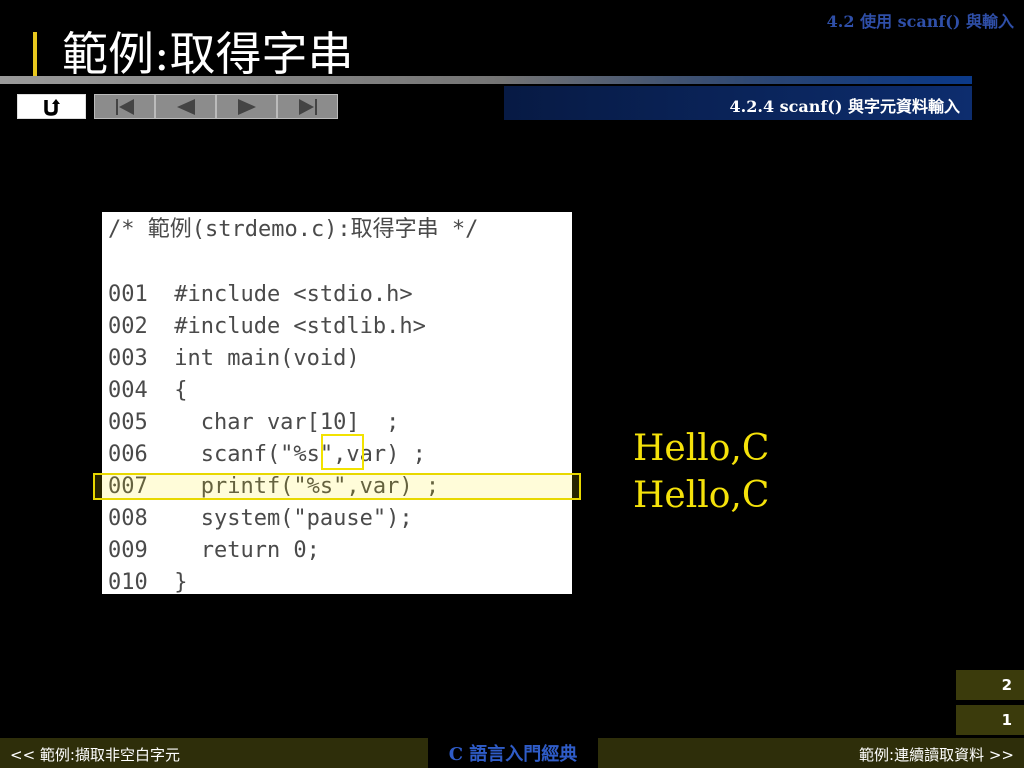 The height and width of the screenshot is (768, 1024). What do you see at coordinates (208, 54) in the screenshot?
I see `page-title: 範例:取得字串` at bounding box center [208, 54].